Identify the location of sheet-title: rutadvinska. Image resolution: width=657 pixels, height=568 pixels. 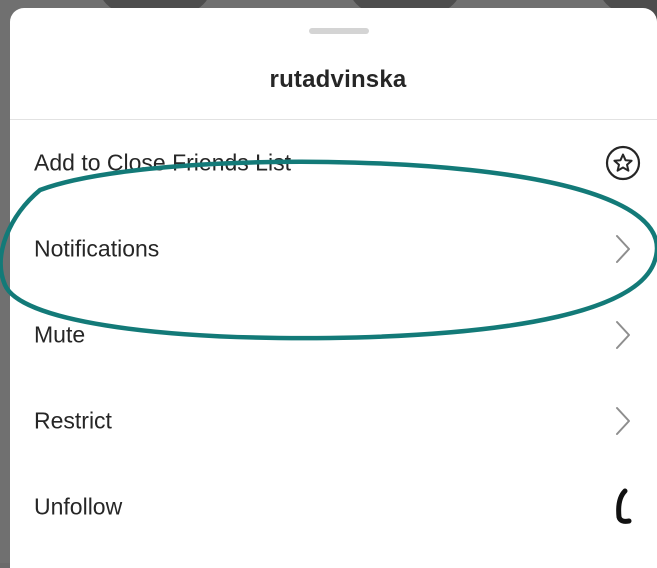
(338, 79).